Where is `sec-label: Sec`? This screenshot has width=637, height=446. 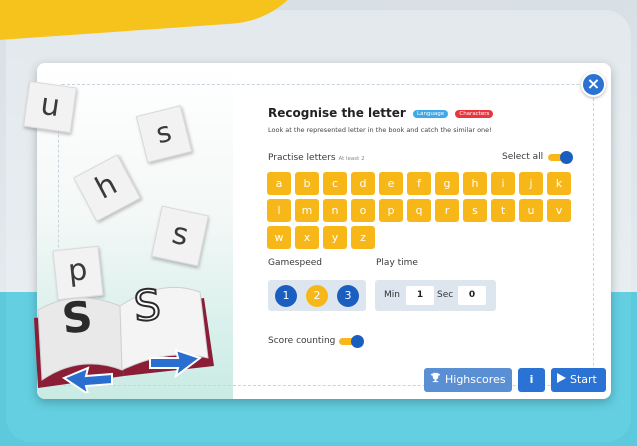
sec-label: Sec is located at coordinates (445, 295).